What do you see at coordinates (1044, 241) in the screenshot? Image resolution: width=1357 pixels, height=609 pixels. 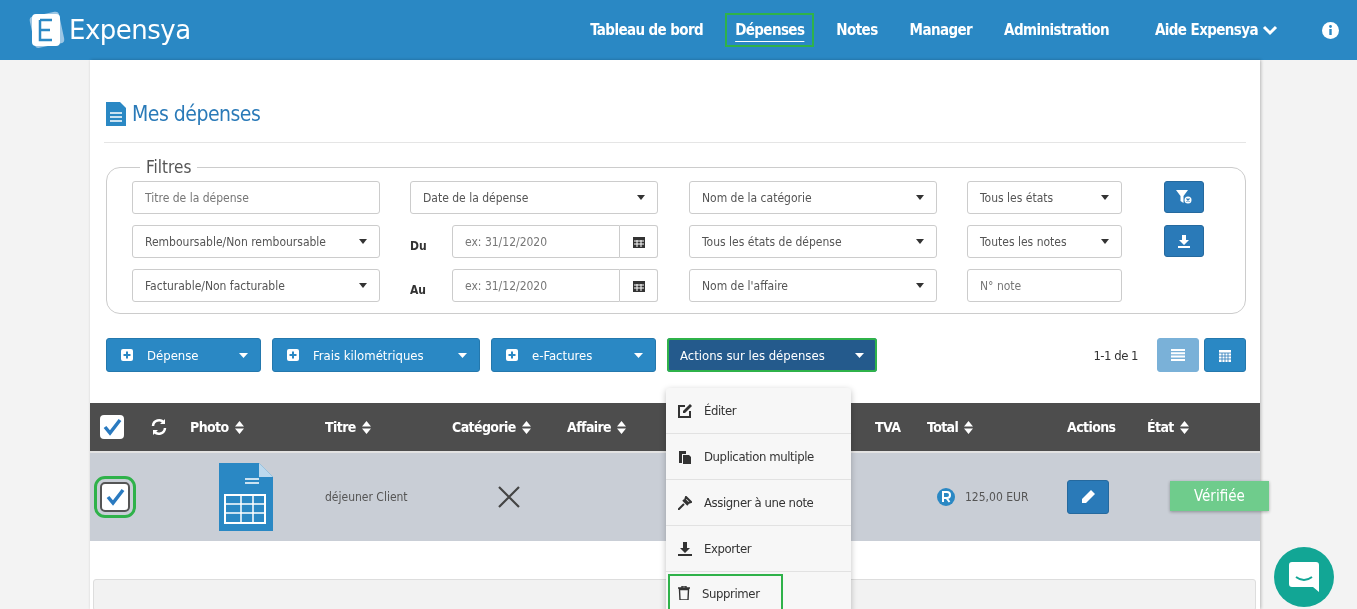 I see `select-field: Toutes les notes` at bounding box center [1044, 241].